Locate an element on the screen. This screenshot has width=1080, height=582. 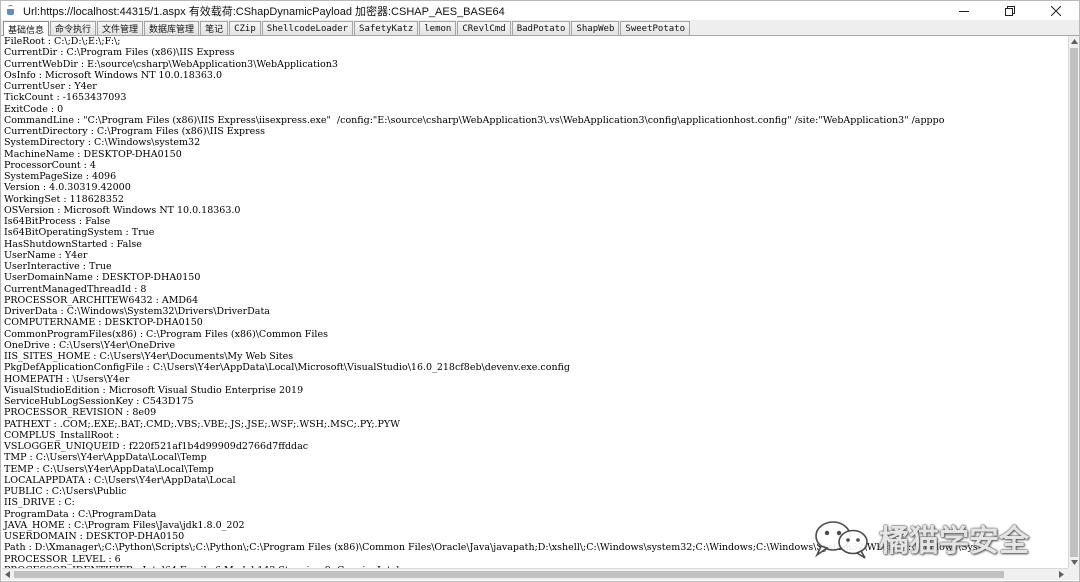
watermark-text: 橘猫学安全 is located at coordinates (954, 541).